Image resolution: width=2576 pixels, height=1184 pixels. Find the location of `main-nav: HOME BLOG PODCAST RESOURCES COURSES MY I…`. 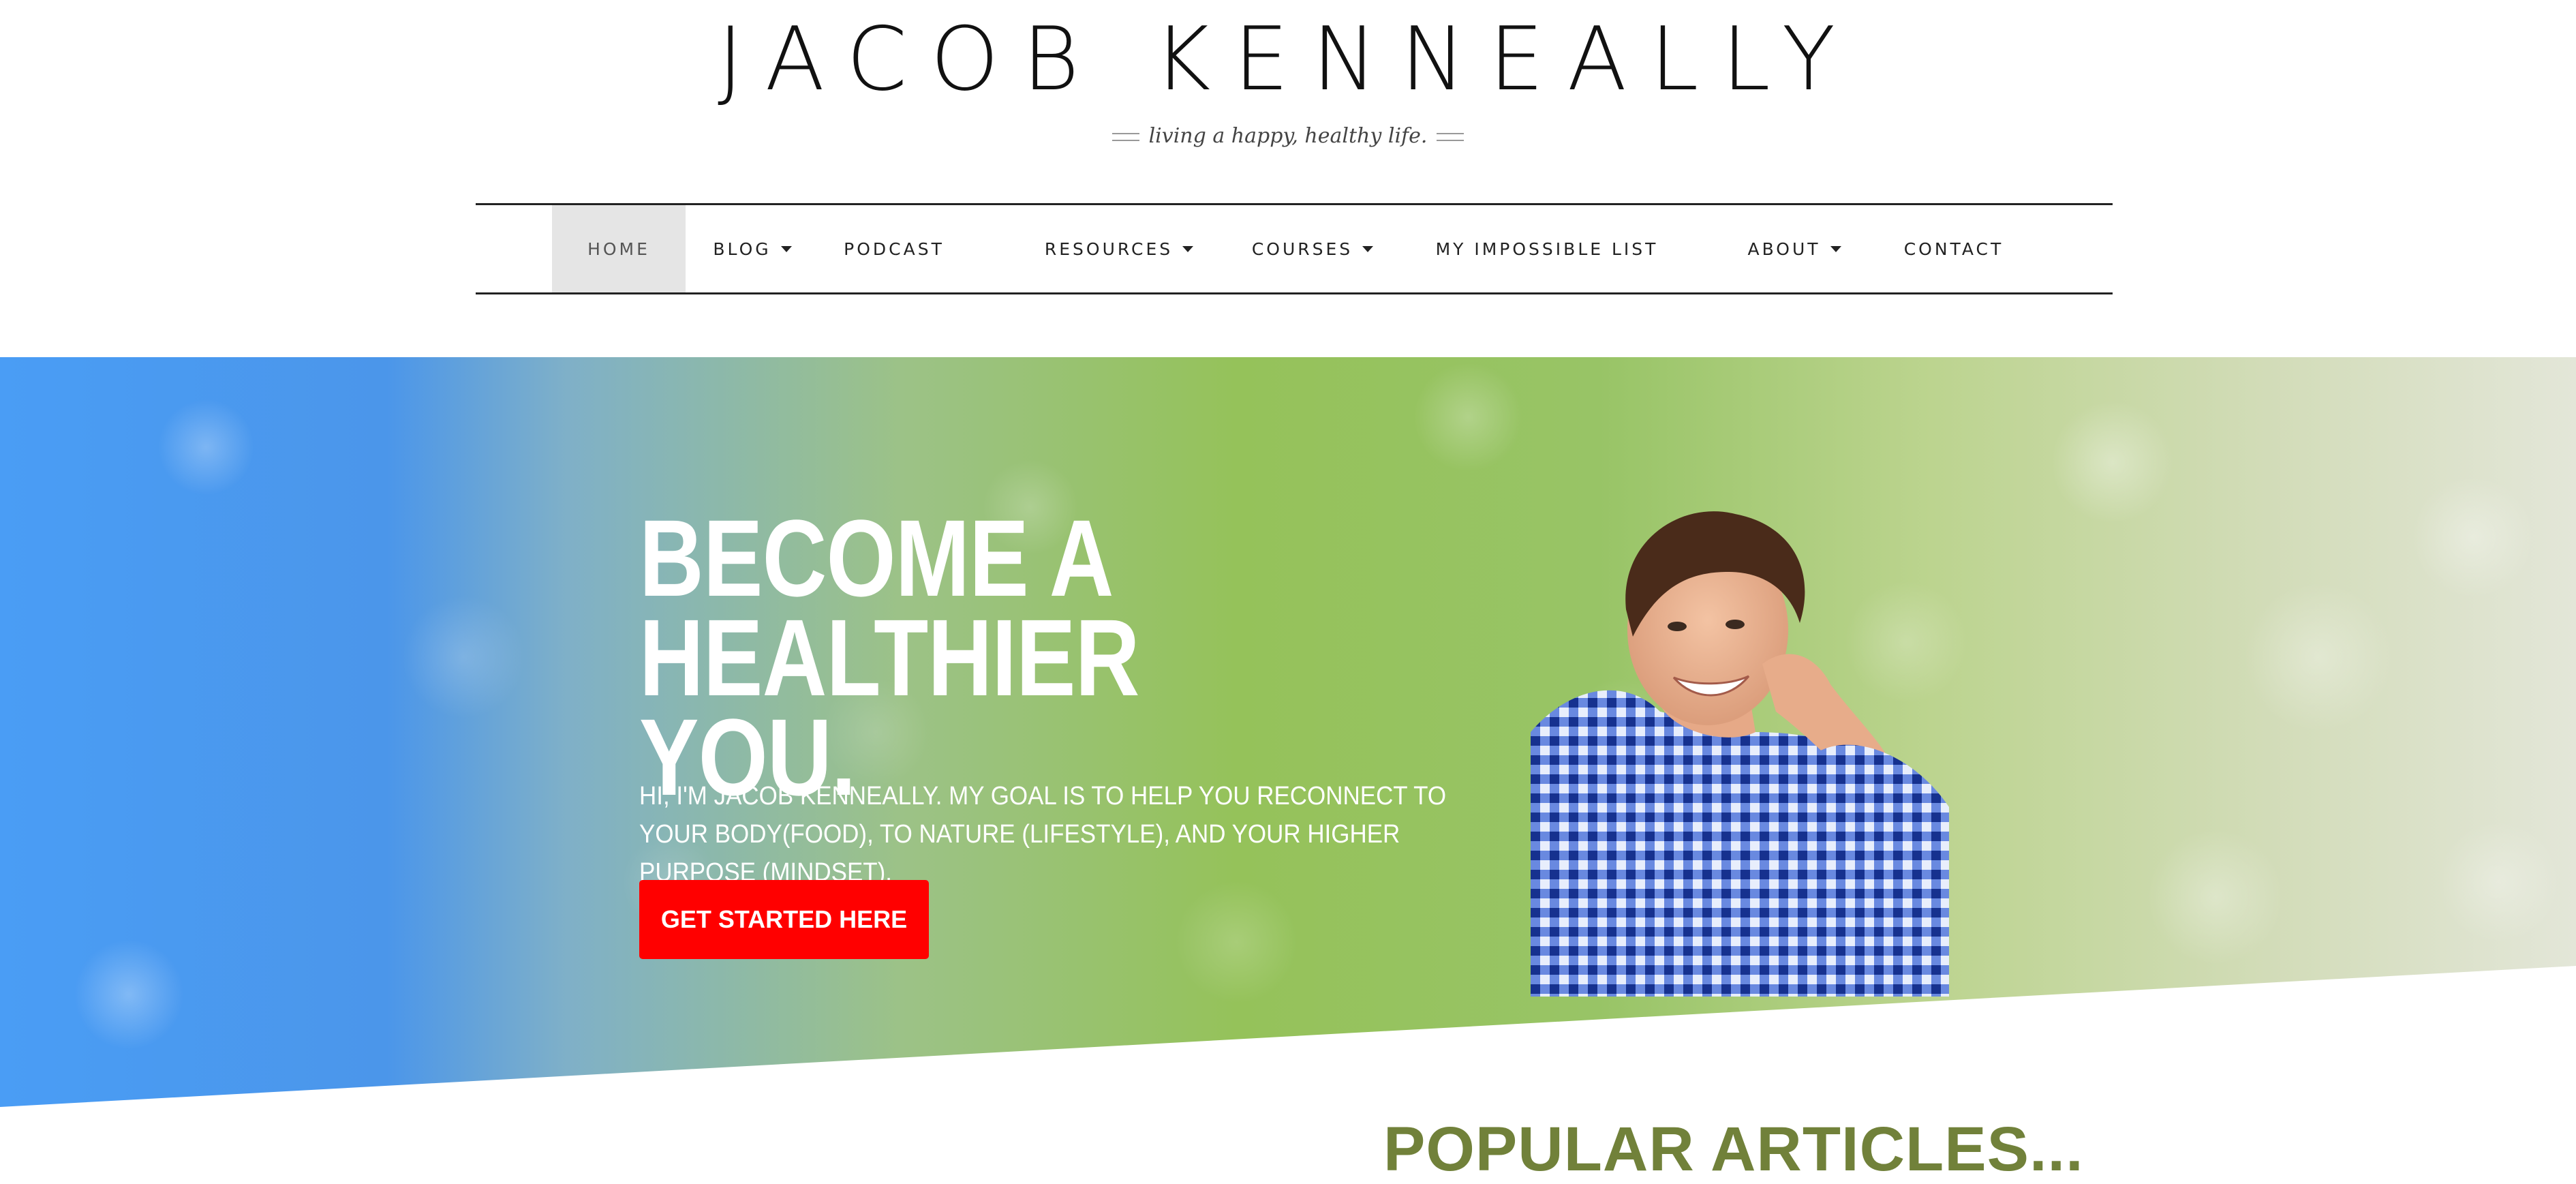

main-nav: HOME BLOG PODCAST RESOURCES COURSES MY I… is located at coordinates (1294, 248).